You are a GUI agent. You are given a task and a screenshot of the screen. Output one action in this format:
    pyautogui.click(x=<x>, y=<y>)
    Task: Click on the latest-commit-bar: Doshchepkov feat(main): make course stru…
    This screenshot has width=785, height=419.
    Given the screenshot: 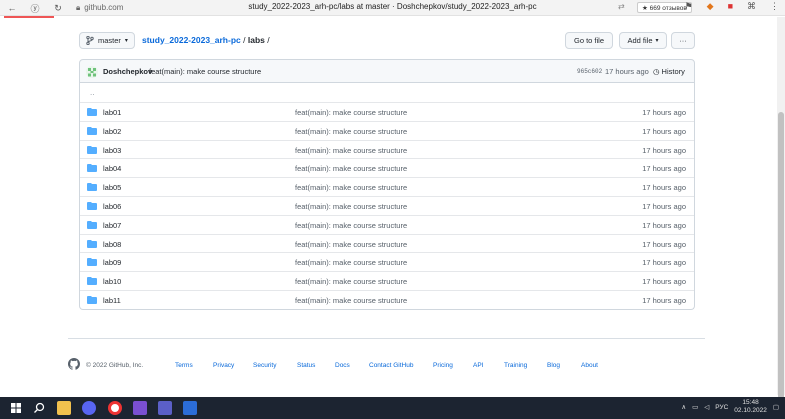 What is the action you would take?
    pyautogui.click(x=387, y=71)
    